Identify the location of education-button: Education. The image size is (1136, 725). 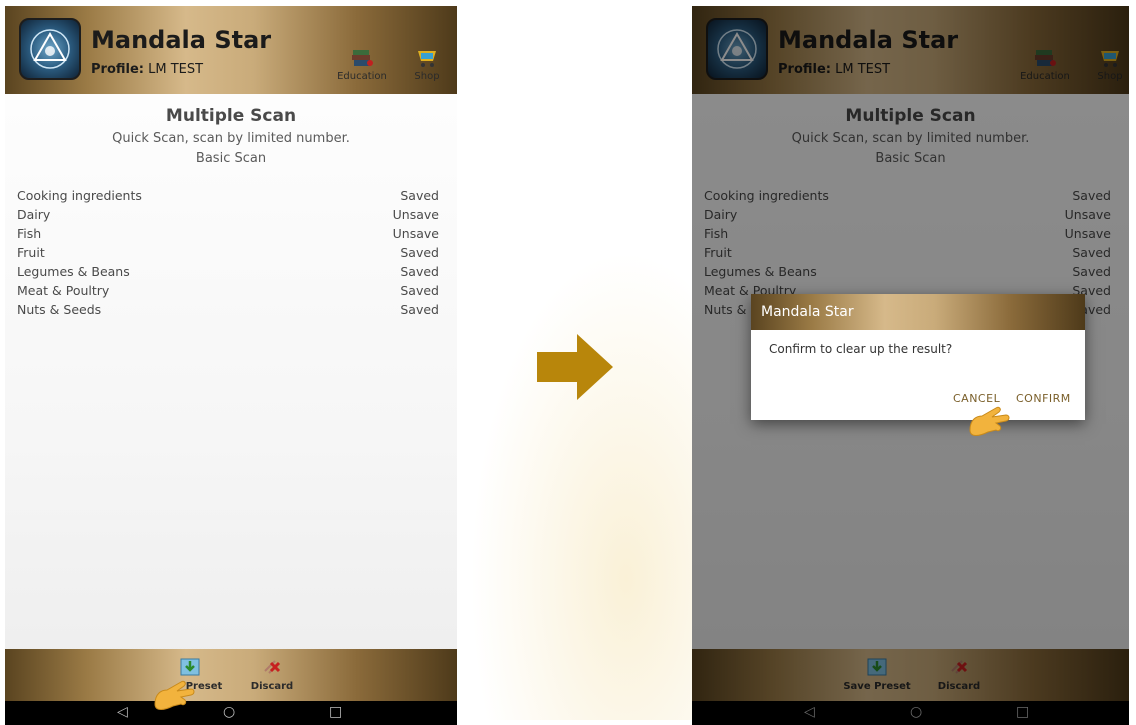
(362, 64).